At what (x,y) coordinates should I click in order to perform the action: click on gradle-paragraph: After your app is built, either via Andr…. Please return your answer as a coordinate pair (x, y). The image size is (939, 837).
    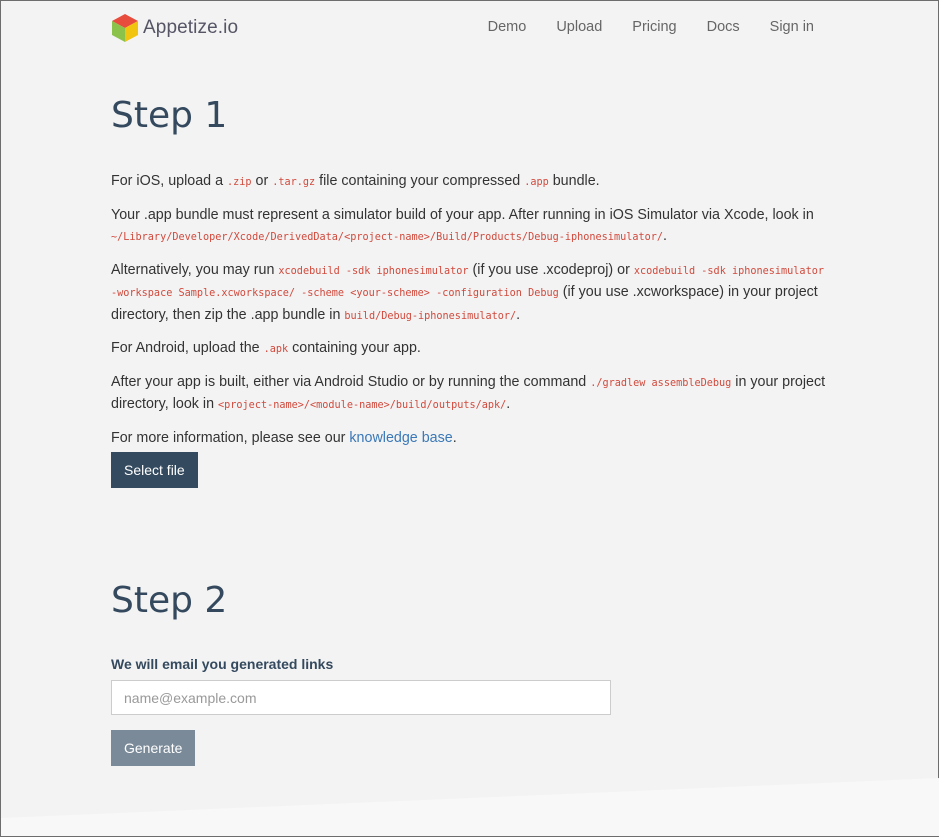
    Looking at the image, I should click on (471, 394).